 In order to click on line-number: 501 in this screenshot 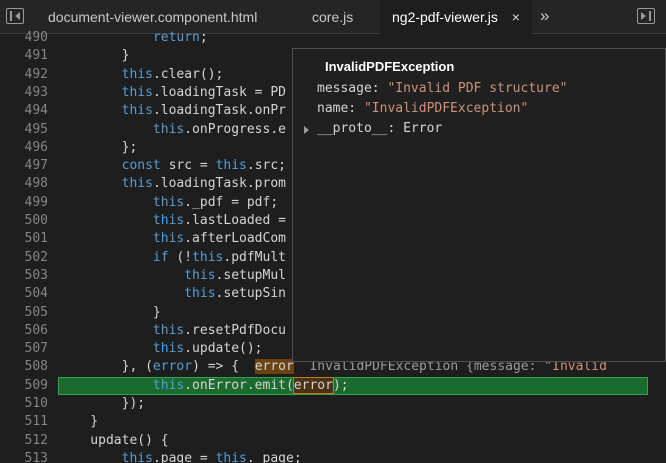, I will do `click(36, 239)`.